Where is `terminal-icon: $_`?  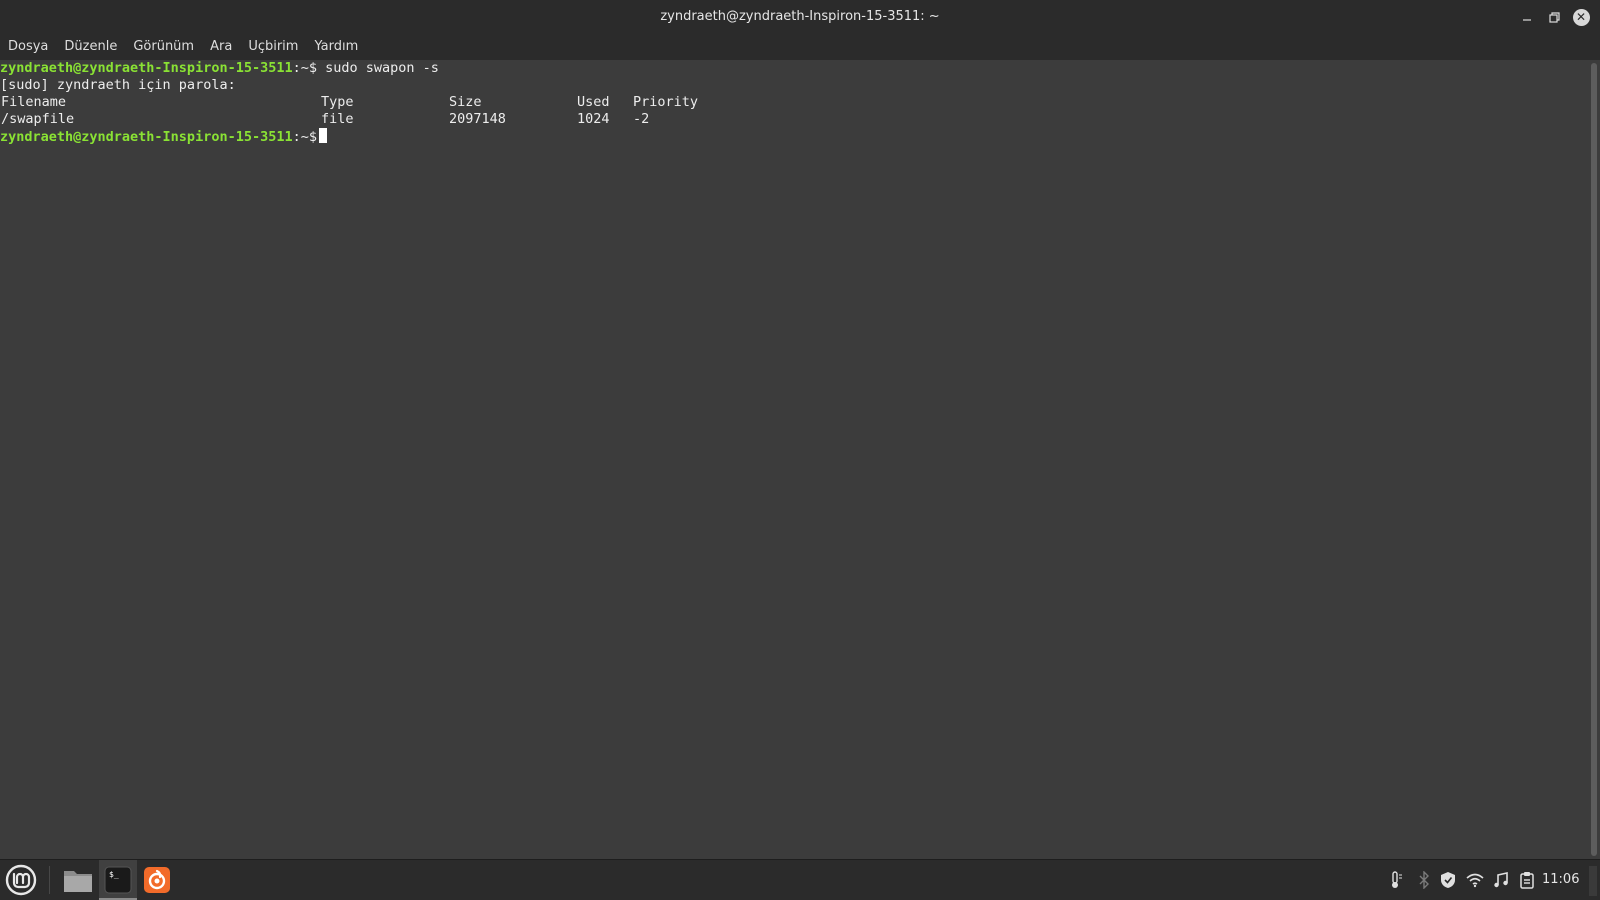 terminal-icon: $_ is located at coordinates (118, 880).